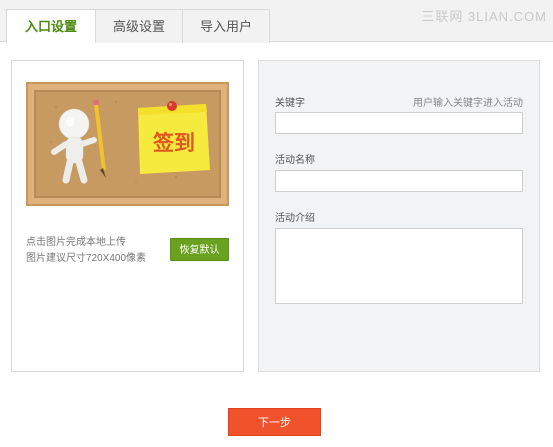  Describe the element at coordinates (295, 218) in the screenshot. I see `activity-desc-label: 活动介绍` at that location.